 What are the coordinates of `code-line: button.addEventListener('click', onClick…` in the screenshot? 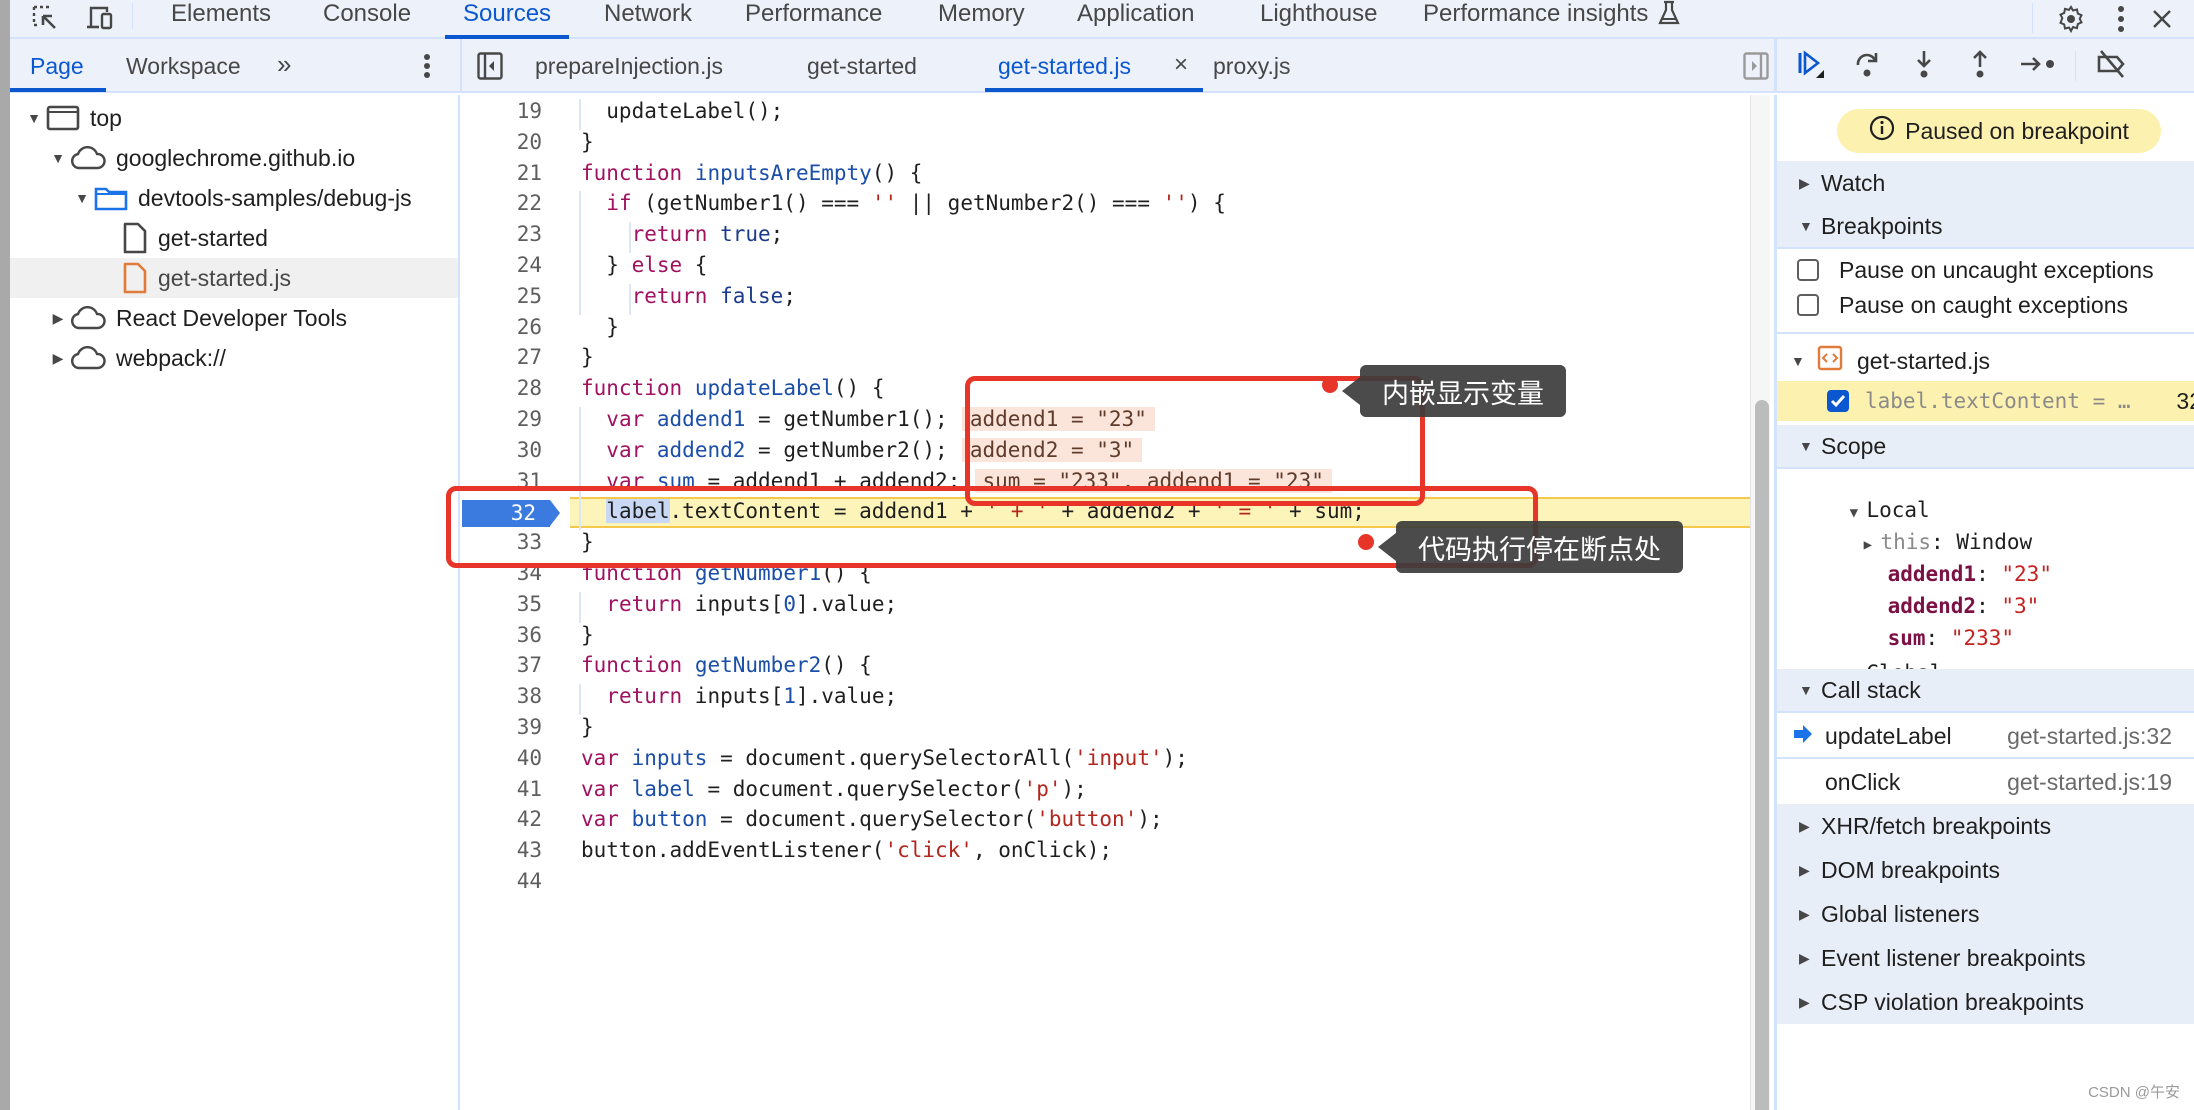 It's located at (846, 850).